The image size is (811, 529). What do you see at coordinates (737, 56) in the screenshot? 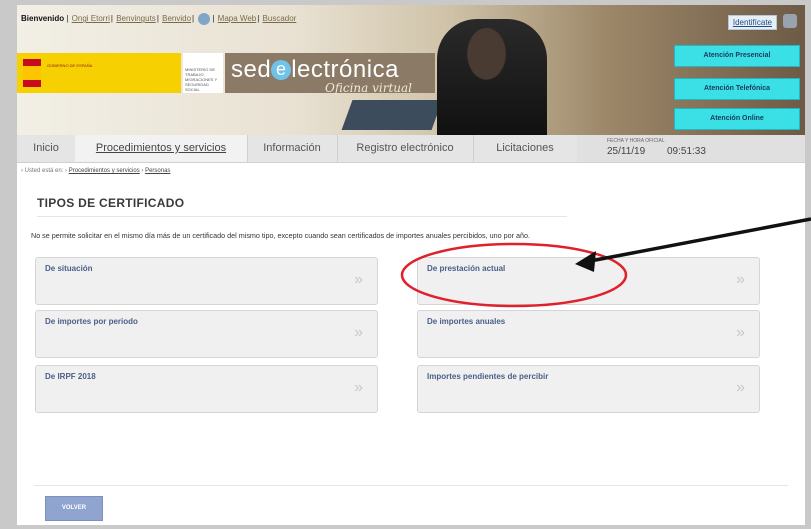
I see `presential-attention-button: Atención Presencial` at bounding box center [737, 56].